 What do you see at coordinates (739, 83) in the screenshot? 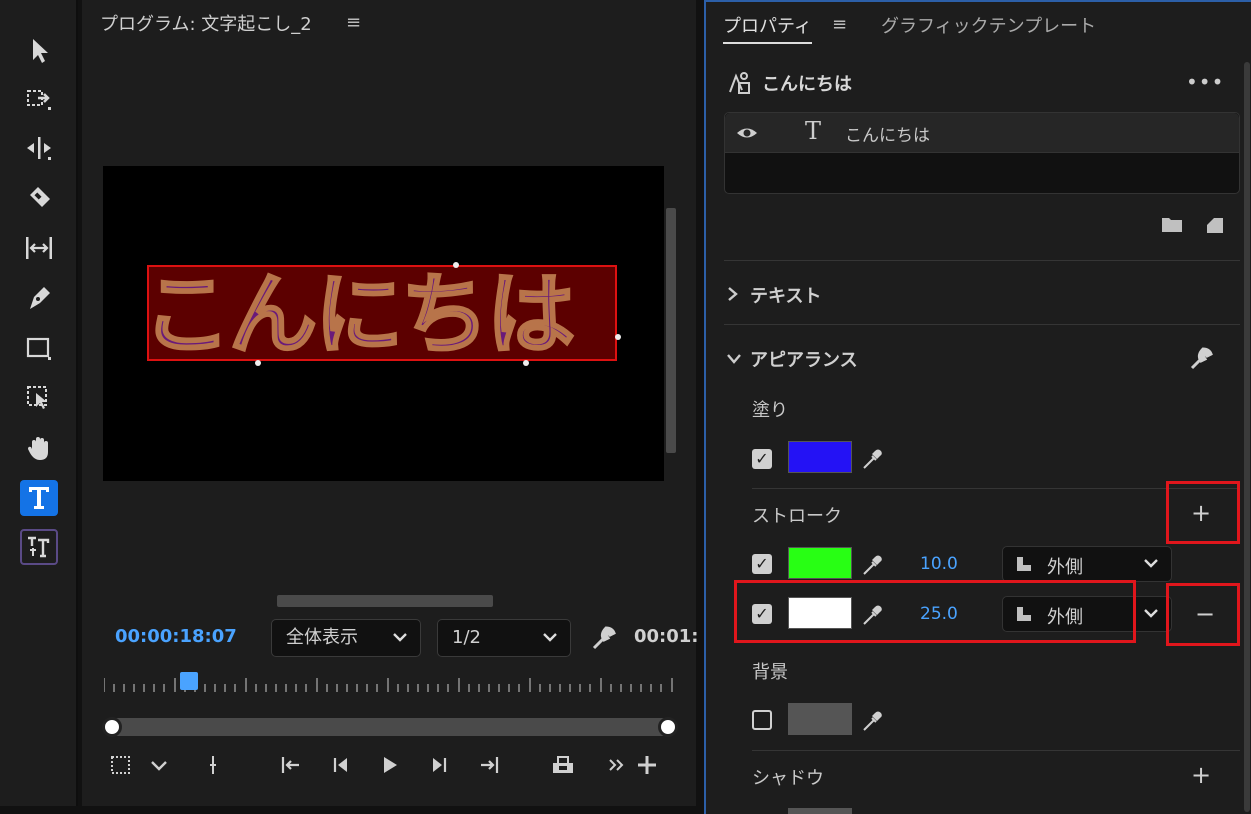
I see `graphic-layer-icon` at bounding box center [739, 83].